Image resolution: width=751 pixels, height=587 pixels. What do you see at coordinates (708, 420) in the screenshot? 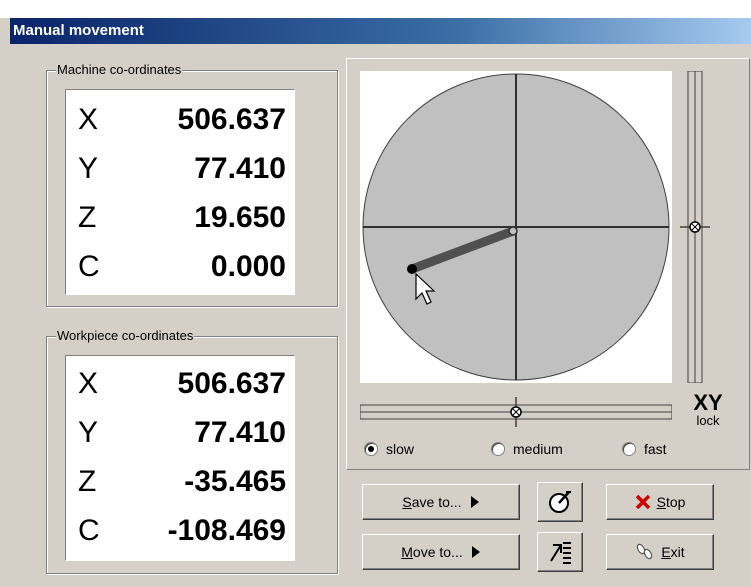
I see `xy-lock-sublabel: lock` at bounding box center [708, 420].